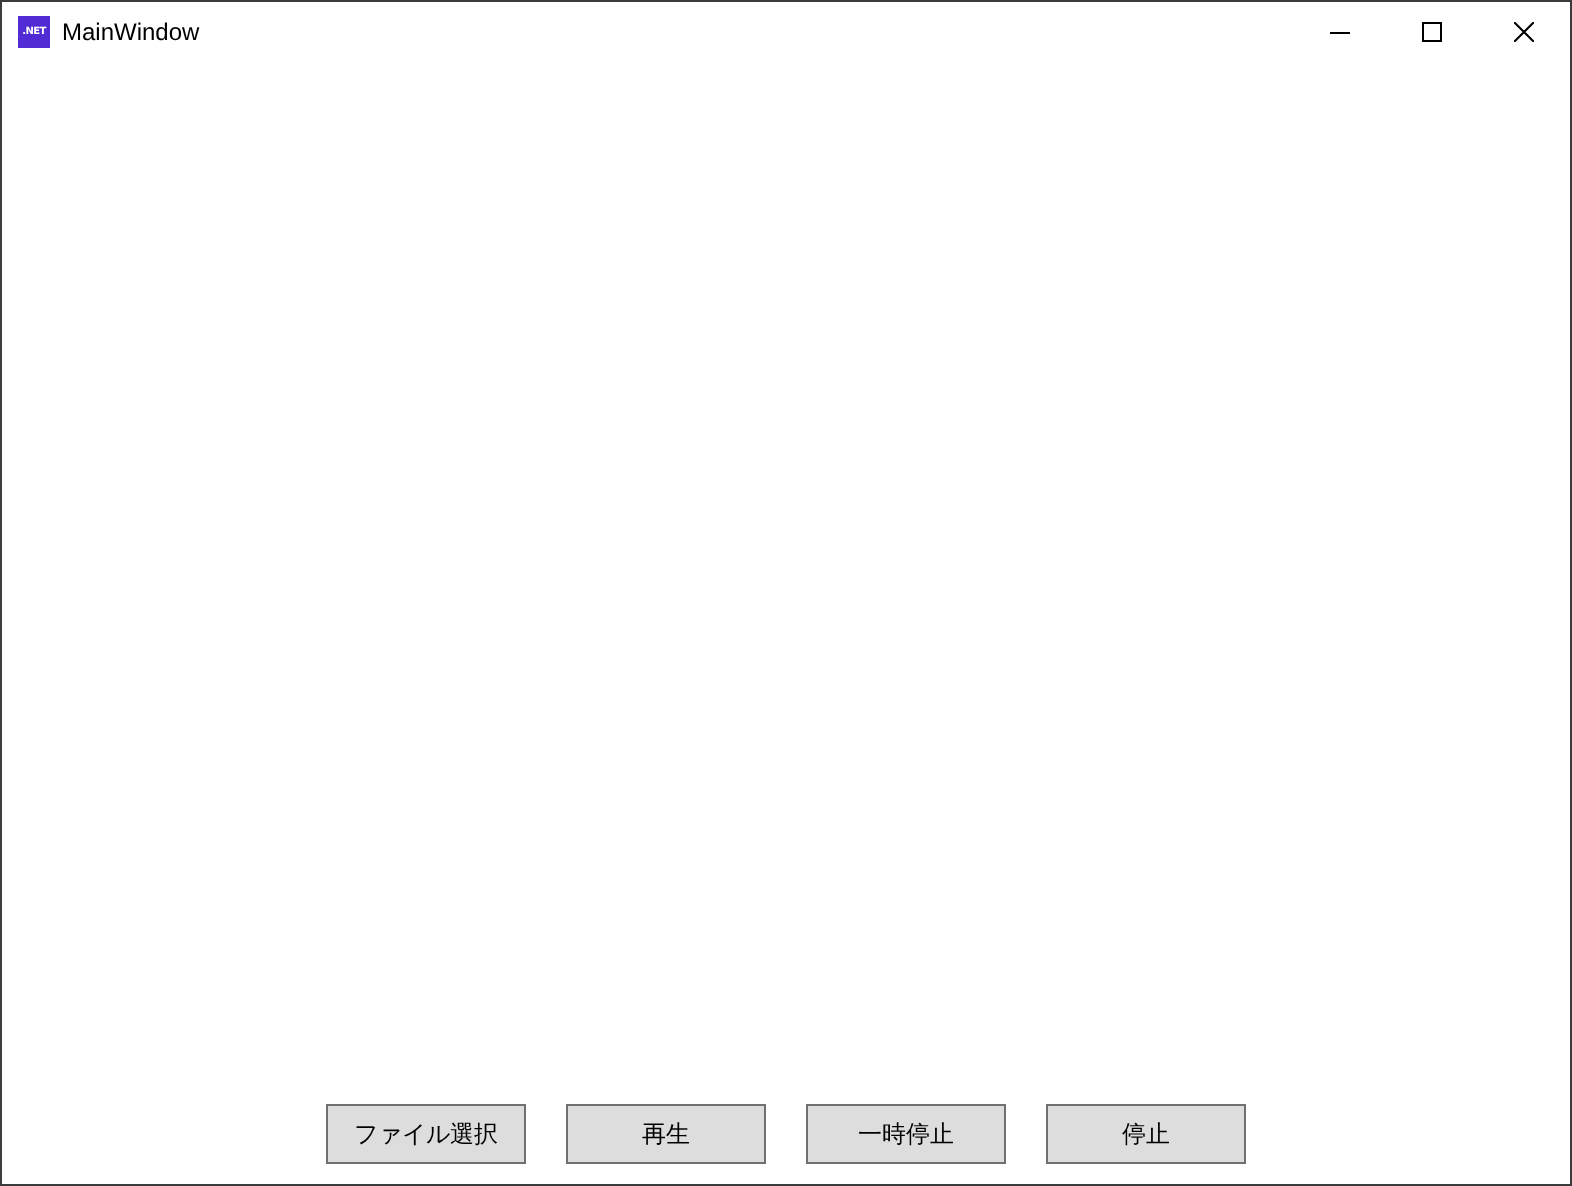  I want to click on action-button: 再生, so click(666, 1134).